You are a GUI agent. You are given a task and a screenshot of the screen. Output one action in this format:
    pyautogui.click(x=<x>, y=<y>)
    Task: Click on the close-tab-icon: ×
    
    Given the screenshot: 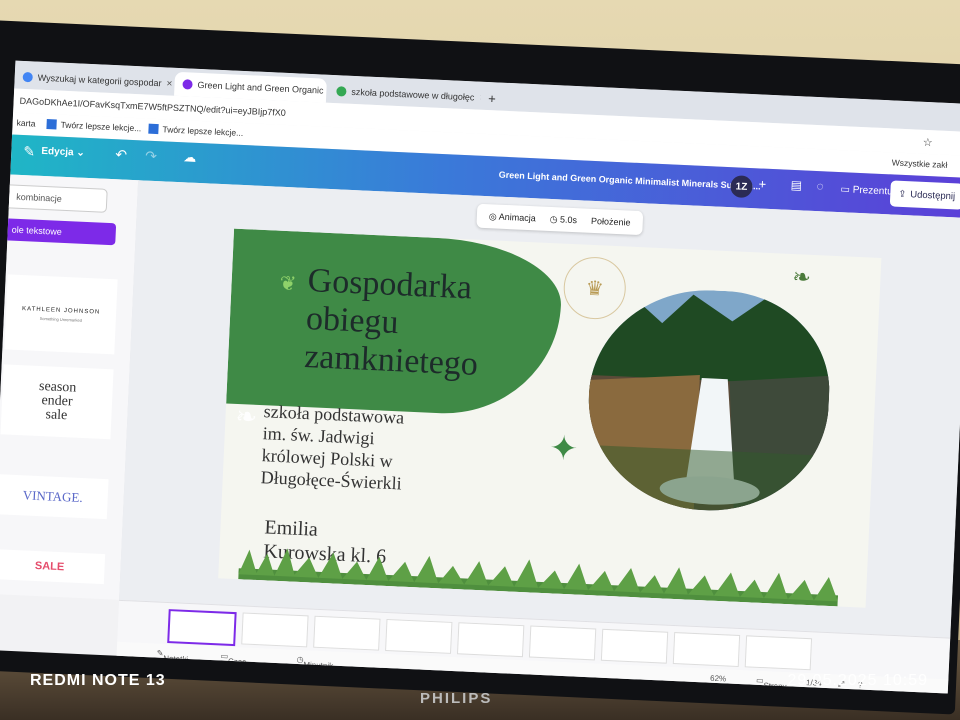 What is the action you would take?
    pyautogui.click(x=169, y=83)
    